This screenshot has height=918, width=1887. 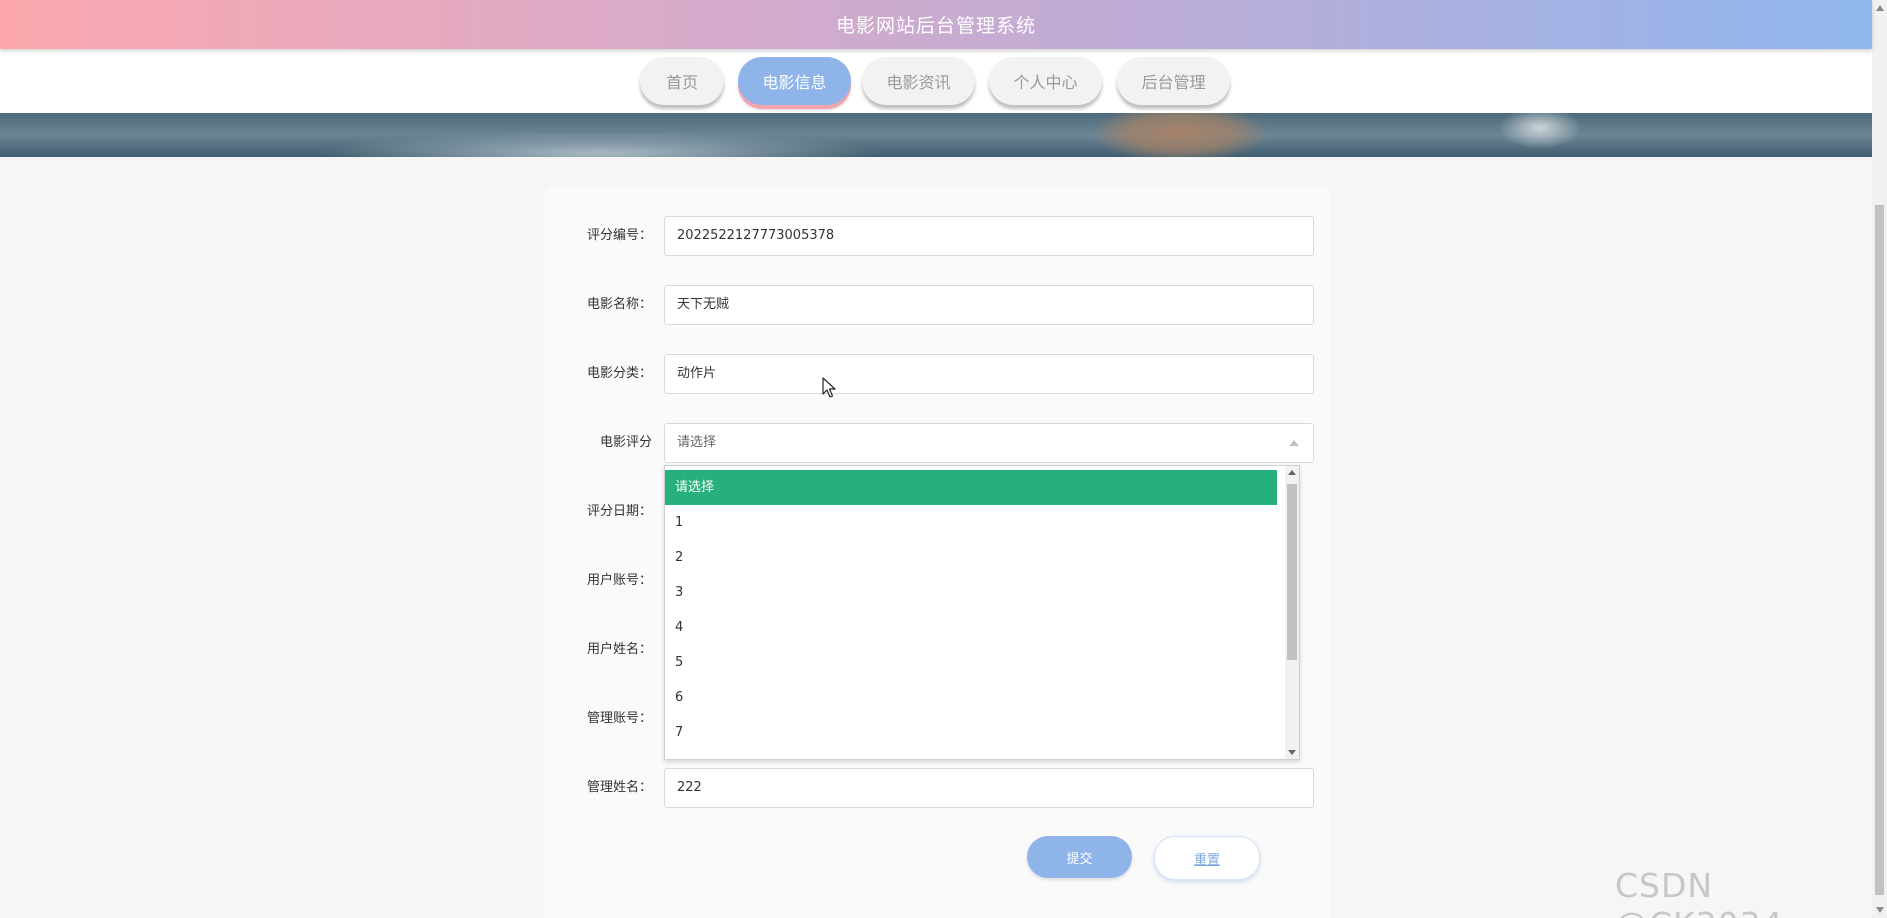 I want to click on nav-personal-center: 个人中心, so click(x=1045, y=81).